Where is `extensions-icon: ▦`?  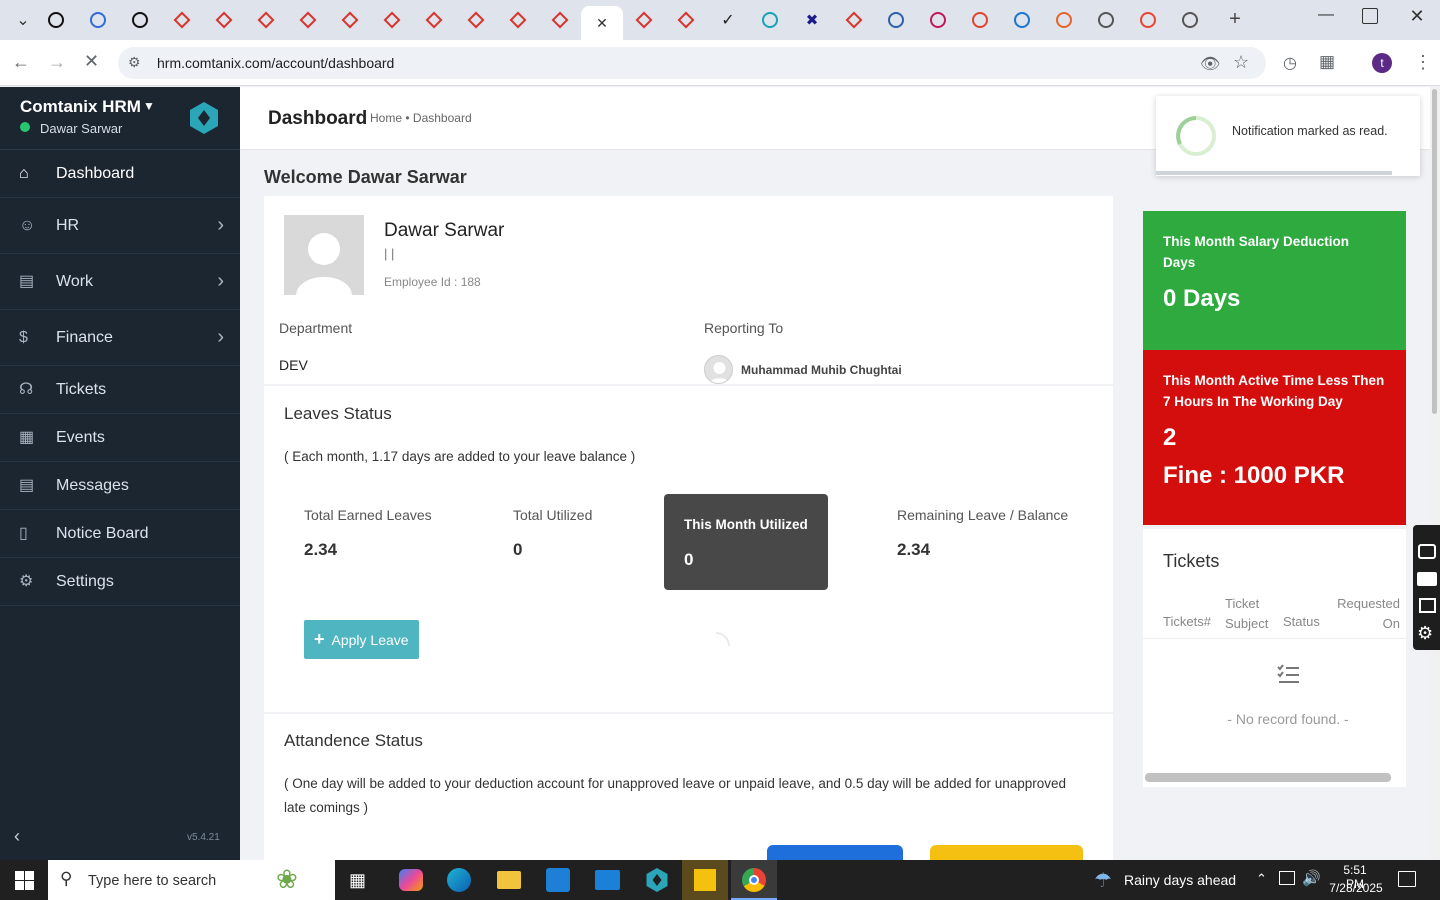
extensions-icon: ▦ is located at coordinates (1327, 62).